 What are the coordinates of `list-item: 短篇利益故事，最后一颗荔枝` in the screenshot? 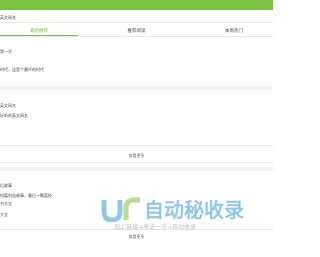 It's located at (26, 196).